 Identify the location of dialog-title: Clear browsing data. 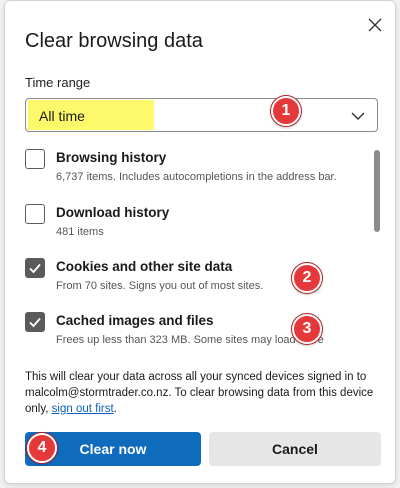
(114, 41).